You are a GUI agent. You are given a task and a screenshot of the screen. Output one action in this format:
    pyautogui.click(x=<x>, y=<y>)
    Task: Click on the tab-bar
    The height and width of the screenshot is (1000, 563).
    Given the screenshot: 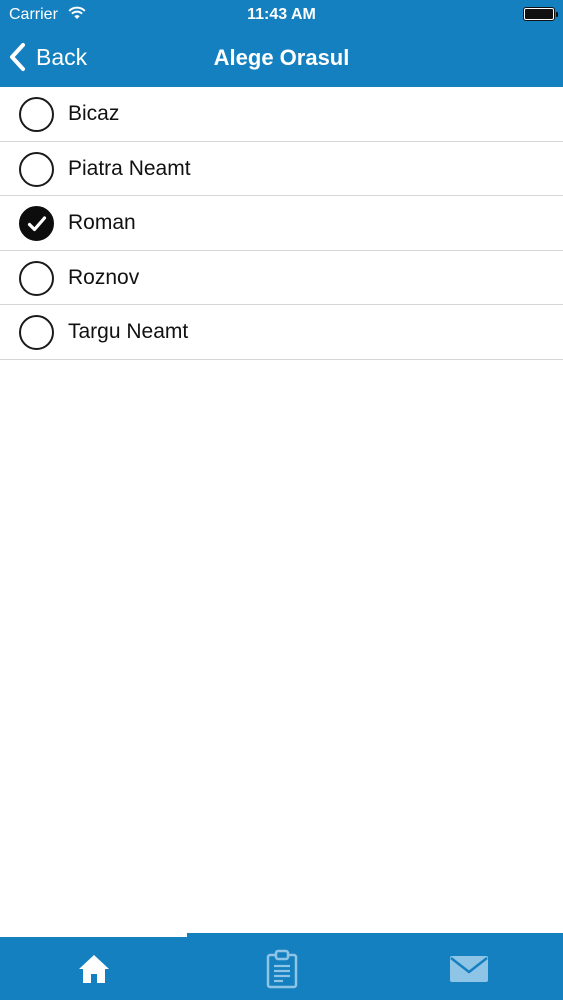 What is the action you would take?
    pyautogui.click(x=281, y=966)
    